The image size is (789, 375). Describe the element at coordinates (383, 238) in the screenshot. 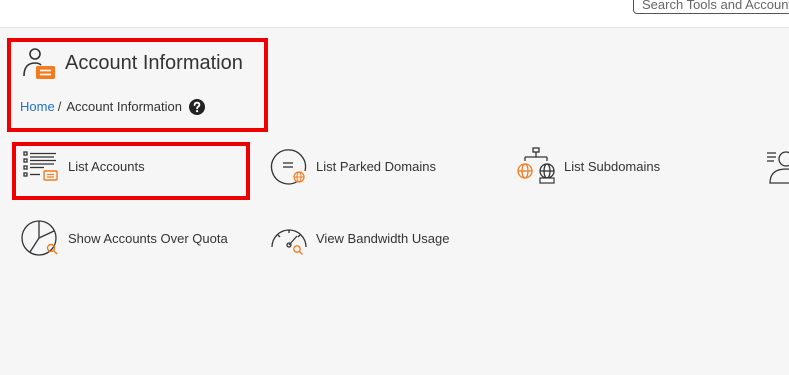

I see `tool-label: View Bandwidth Usage` at that location.